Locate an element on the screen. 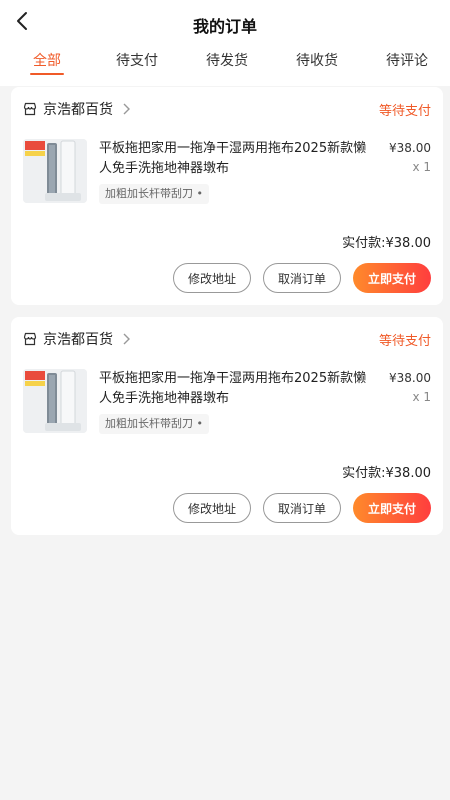  tab-all: 全部 is located at coordinates (47, 60).